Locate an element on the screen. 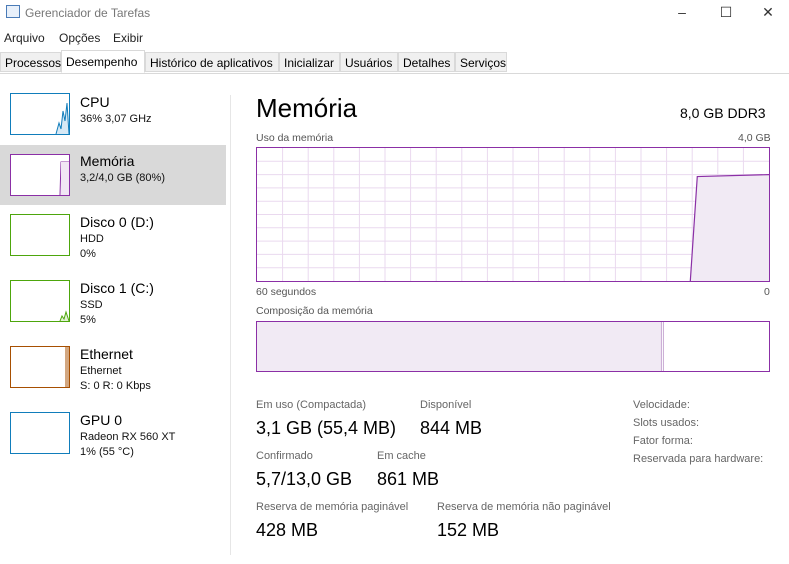 Image resolution: width=789 pixels, height=564 pixels. committed-label: Confirmado is located at coordinates (284, 456).